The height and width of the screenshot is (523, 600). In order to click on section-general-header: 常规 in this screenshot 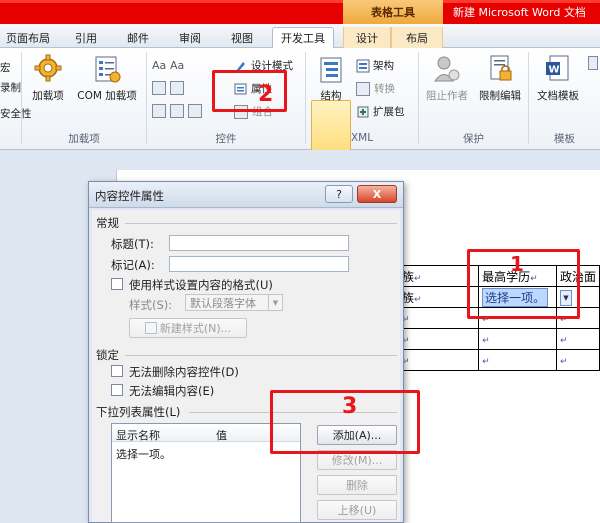, I will do `click(107, 223)`.